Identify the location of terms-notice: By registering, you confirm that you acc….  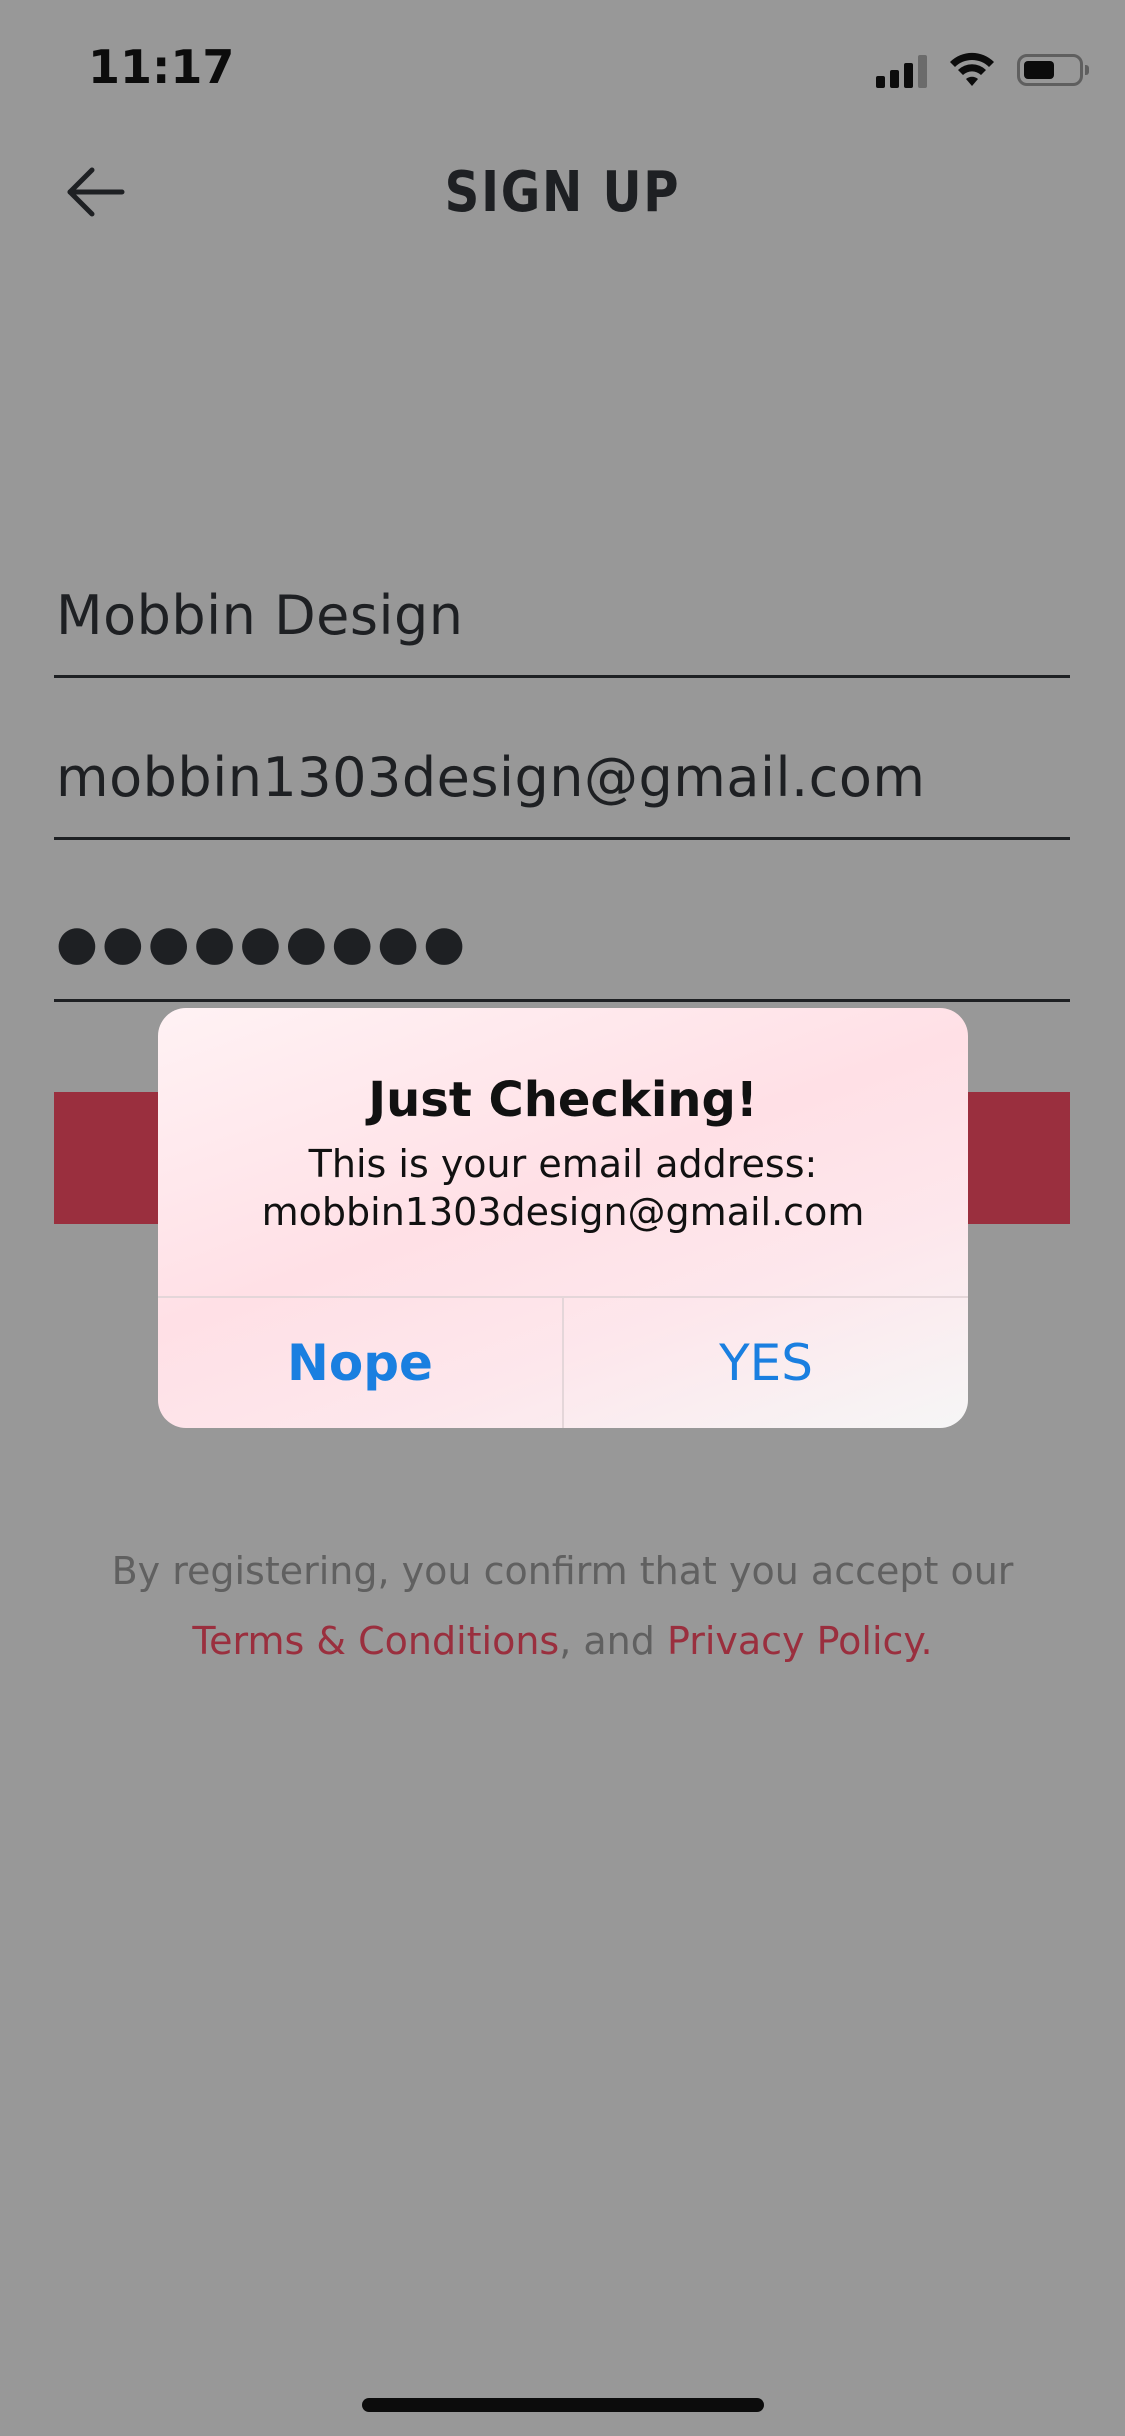
(562, 1606).